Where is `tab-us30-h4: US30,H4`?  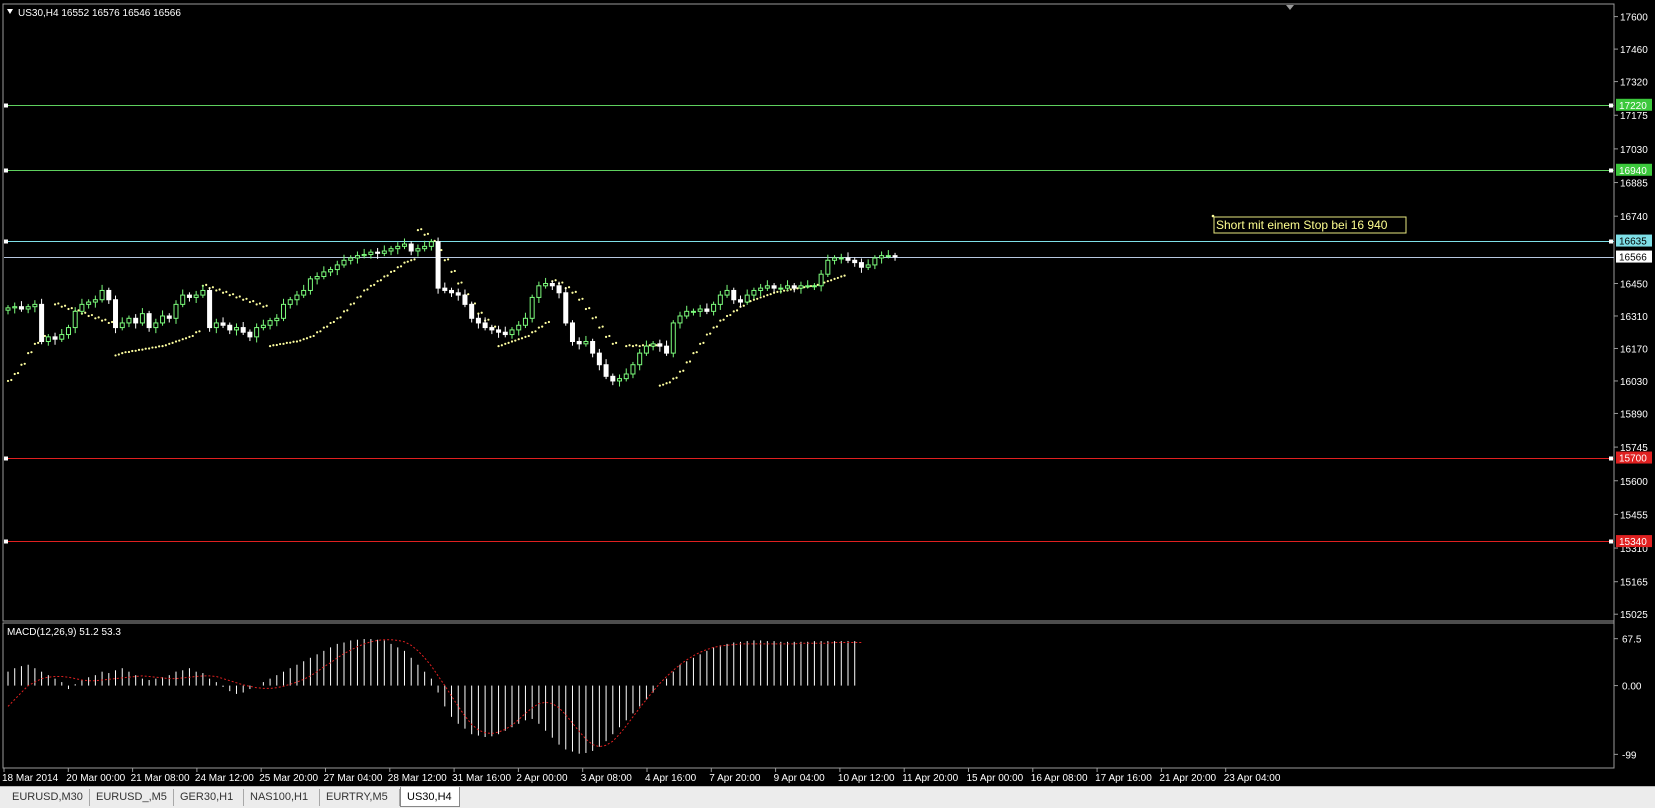
tab-us30-h4: US30,H4 is located at coordinates (430, 797).